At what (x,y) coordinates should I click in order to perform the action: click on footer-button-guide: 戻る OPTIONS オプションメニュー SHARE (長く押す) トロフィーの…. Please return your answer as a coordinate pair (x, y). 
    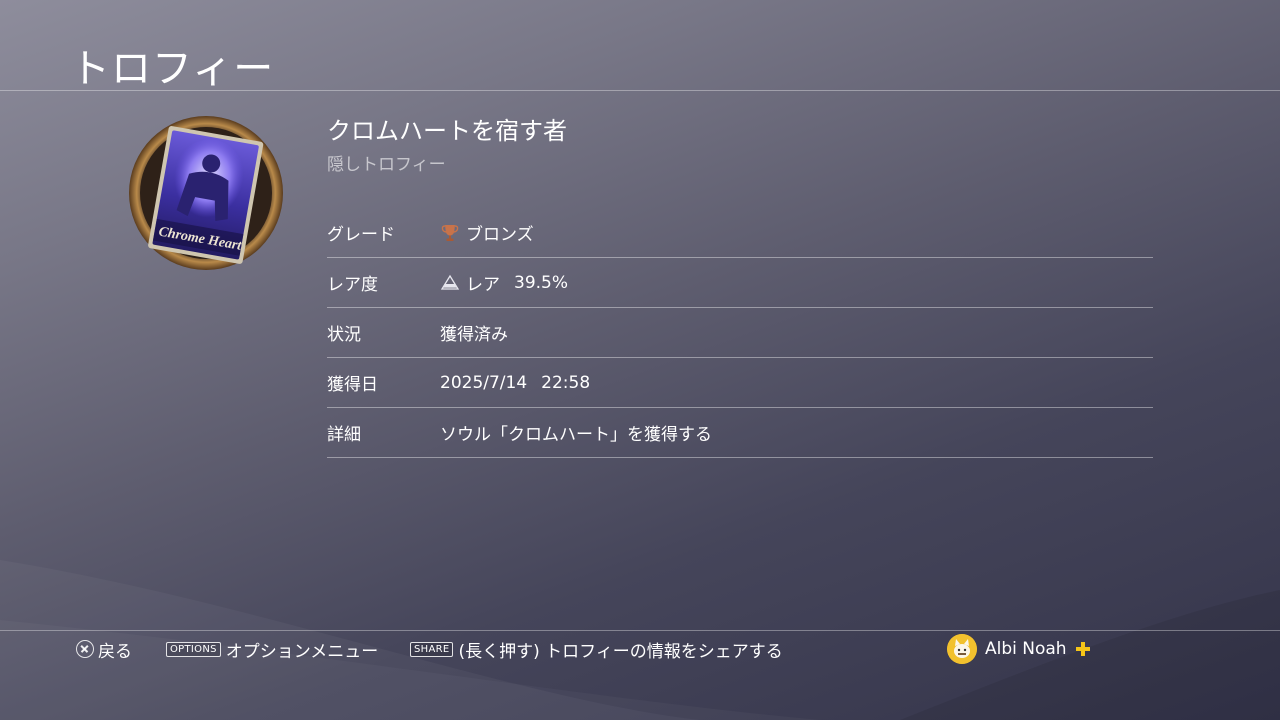
    Looking at the image, I should click on (640, 649).